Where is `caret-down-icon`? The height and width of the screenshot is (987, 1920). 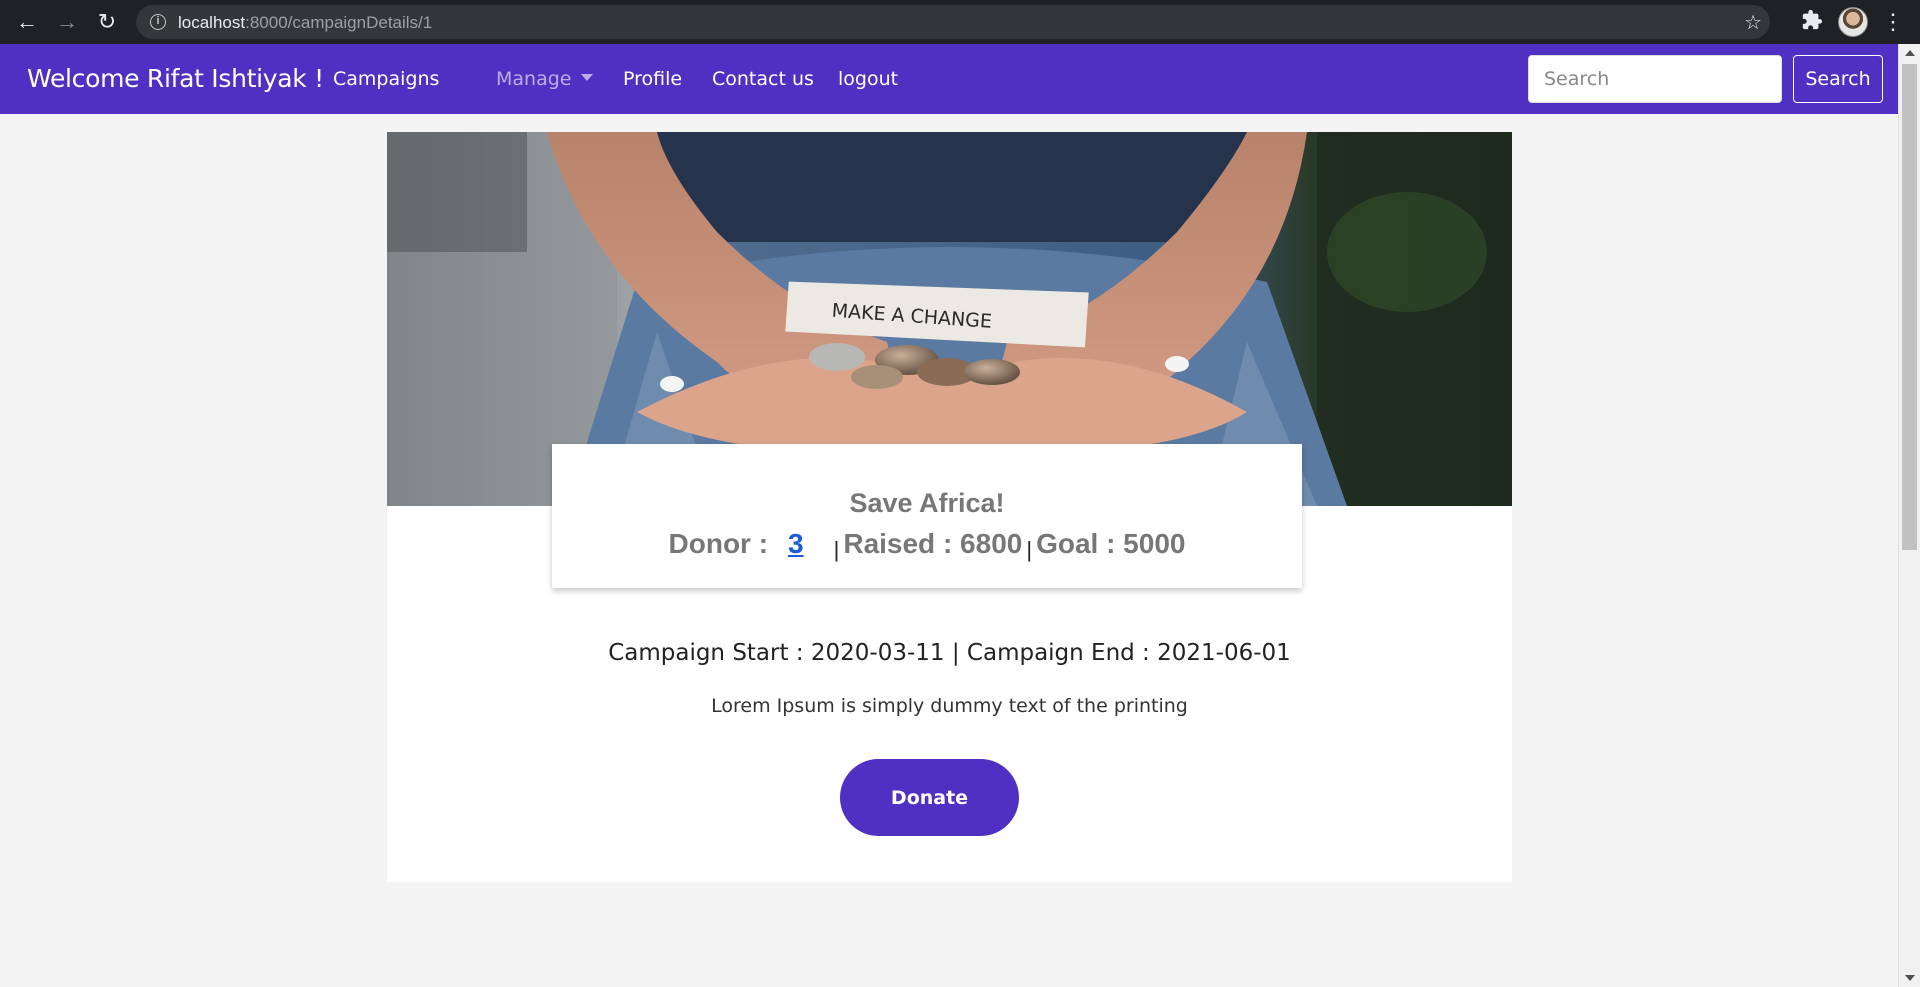 caret-down-icon is located at coordinates (587, 77).